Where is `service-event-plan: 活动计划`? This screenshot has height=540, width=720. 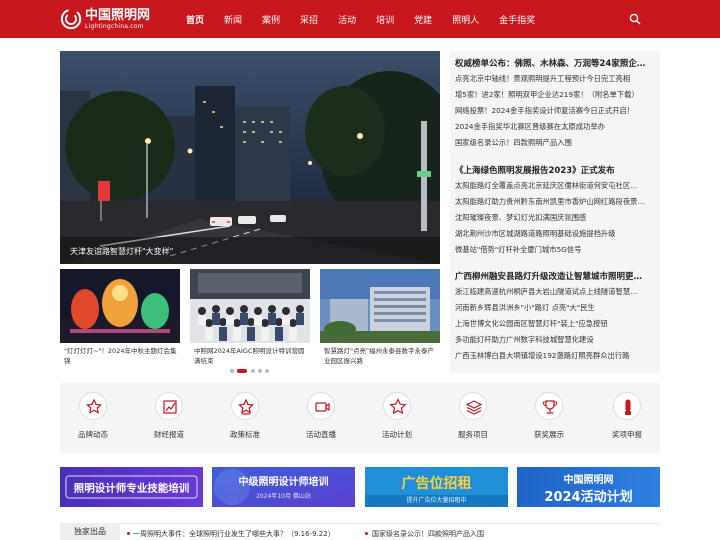 service-event-plan: 活动计划 is located at coordinates (397, 420).